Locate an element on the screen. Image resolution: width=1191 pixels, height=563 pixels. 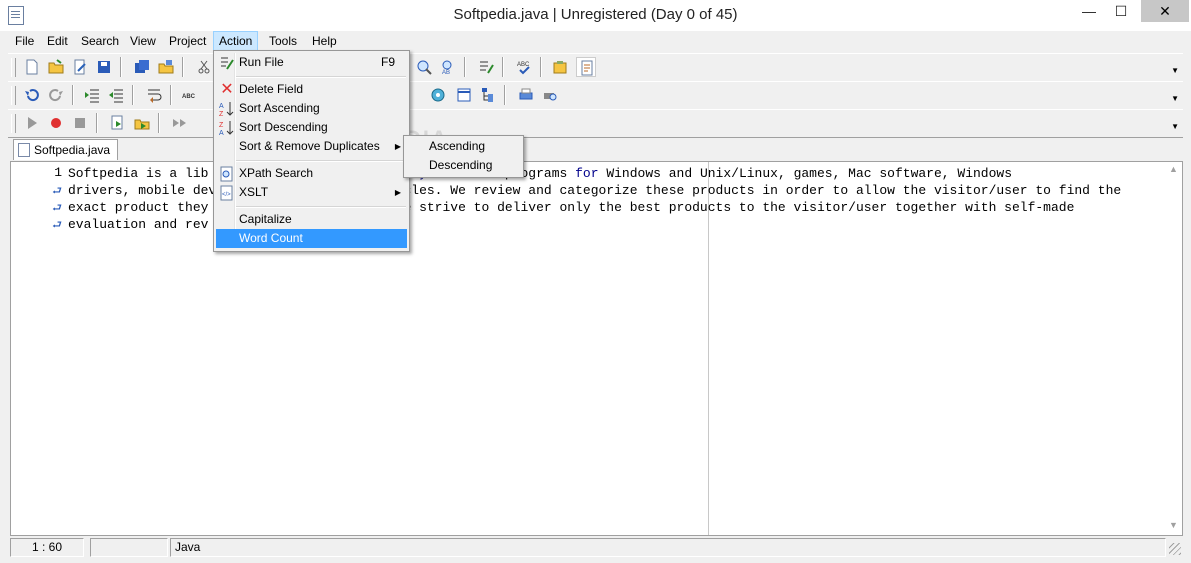
find-icon is located at coordinates (424, 67).